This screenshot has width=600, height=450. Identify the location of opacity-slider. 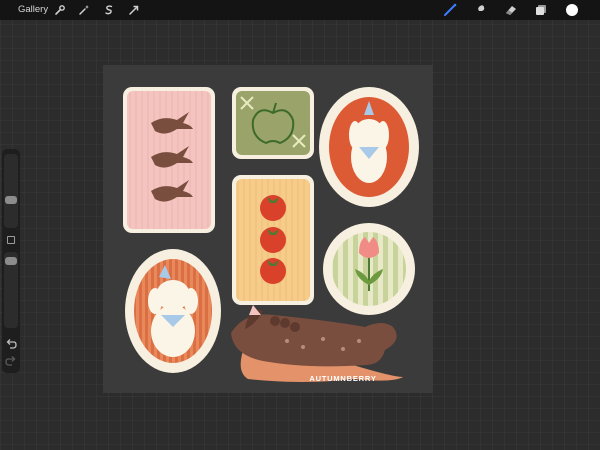
(11, 290).